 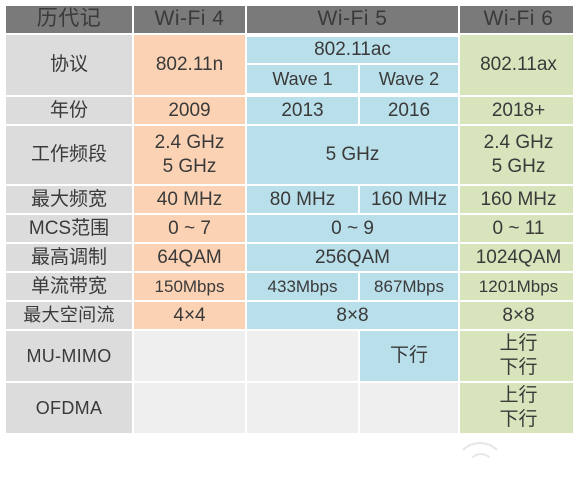 What do you see at coordinates (518, 419) in the screenshot?
I see `cell-ofdma-wifi6-line2: 下行` at bounding box center [518, 419].